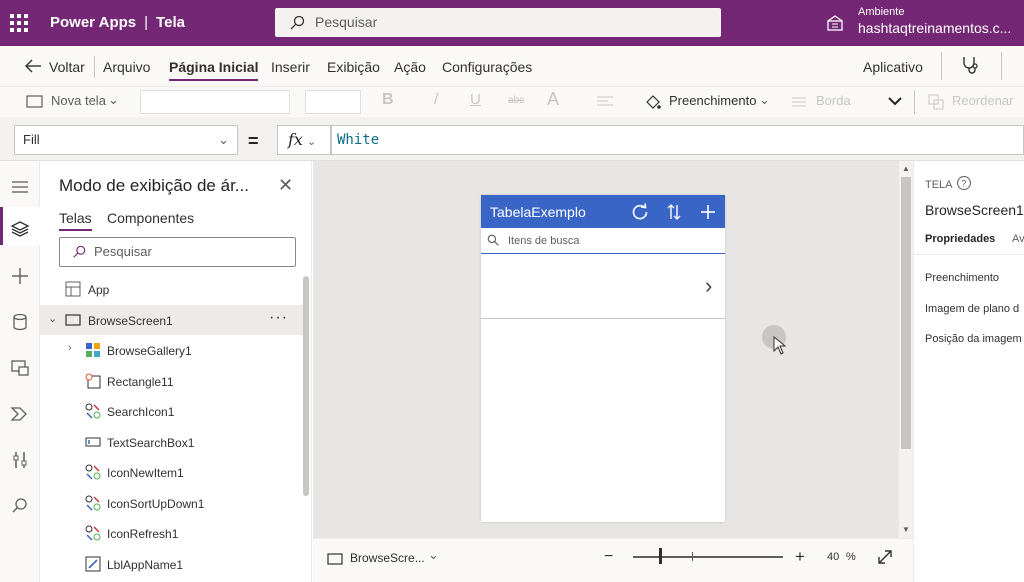 The image size is (1024, 582). Describe the element at coordinates (906, 168) in the screenshot. I see `scroll-up-arrow-icon: ▲` at that location.